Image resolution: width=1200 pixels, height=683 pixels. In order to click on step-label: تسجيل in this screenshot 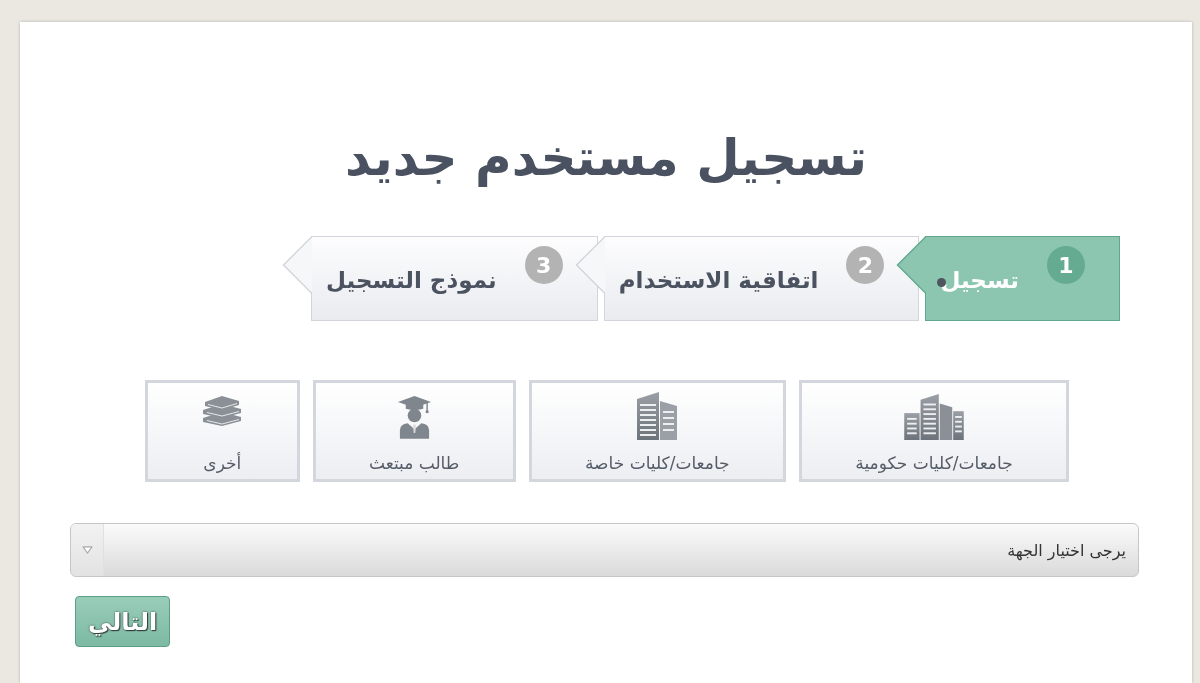, I will do `click(979, 280)`.